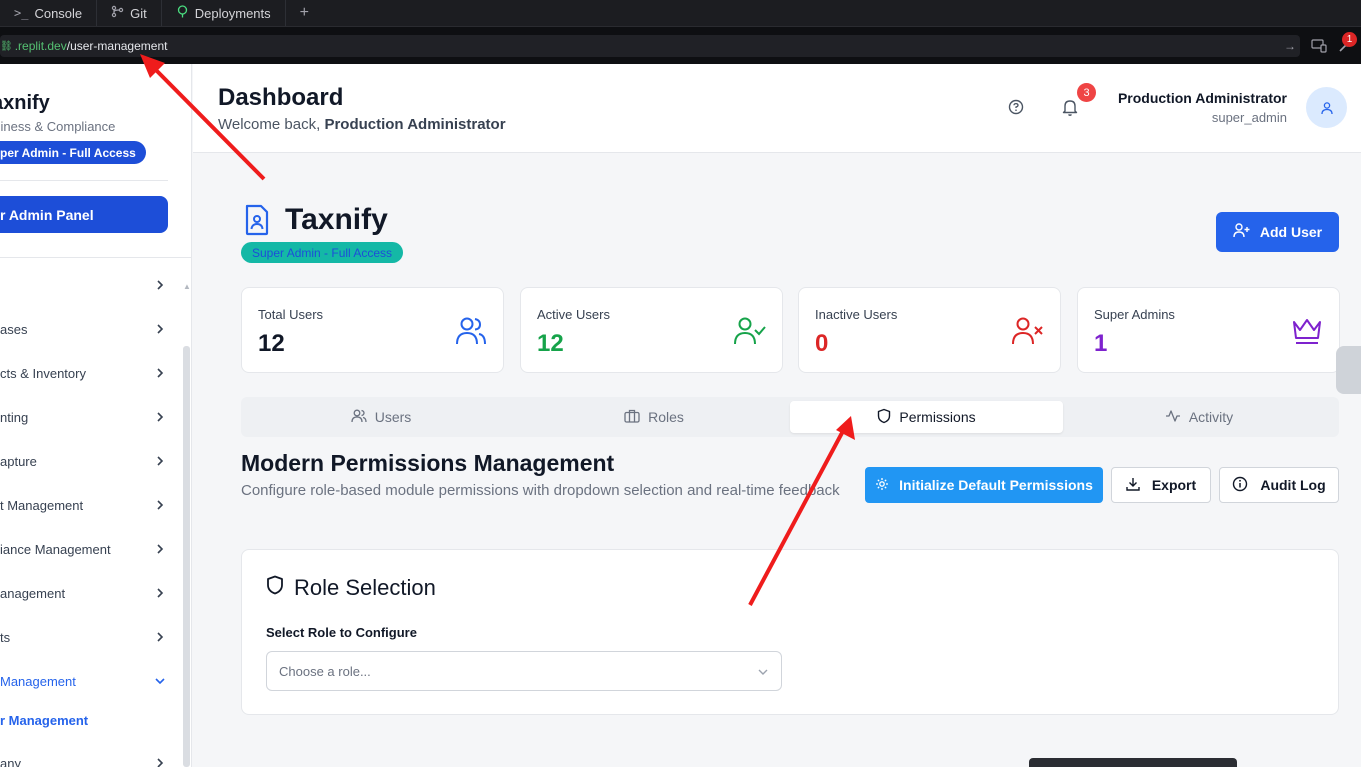 The image size is (1361, 767). I want to click on contact-file-icon, so click(257, 222).